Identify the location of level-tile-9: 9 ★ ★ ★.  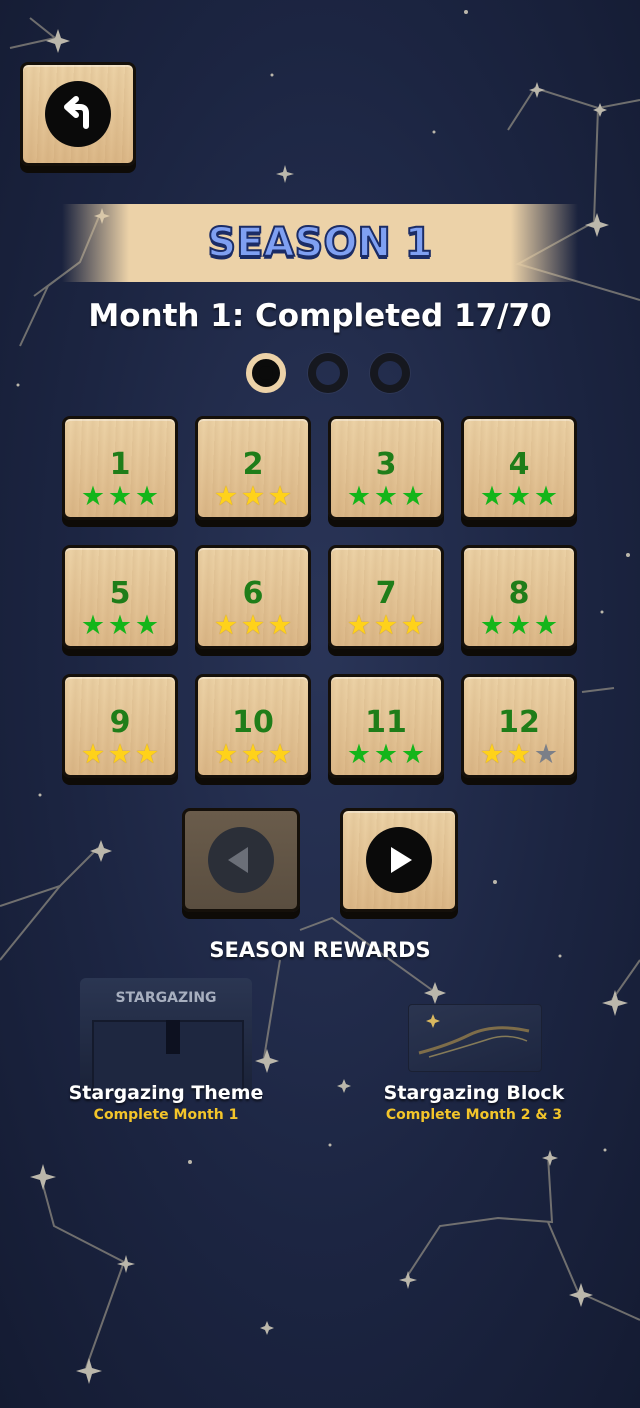
(120, 726).